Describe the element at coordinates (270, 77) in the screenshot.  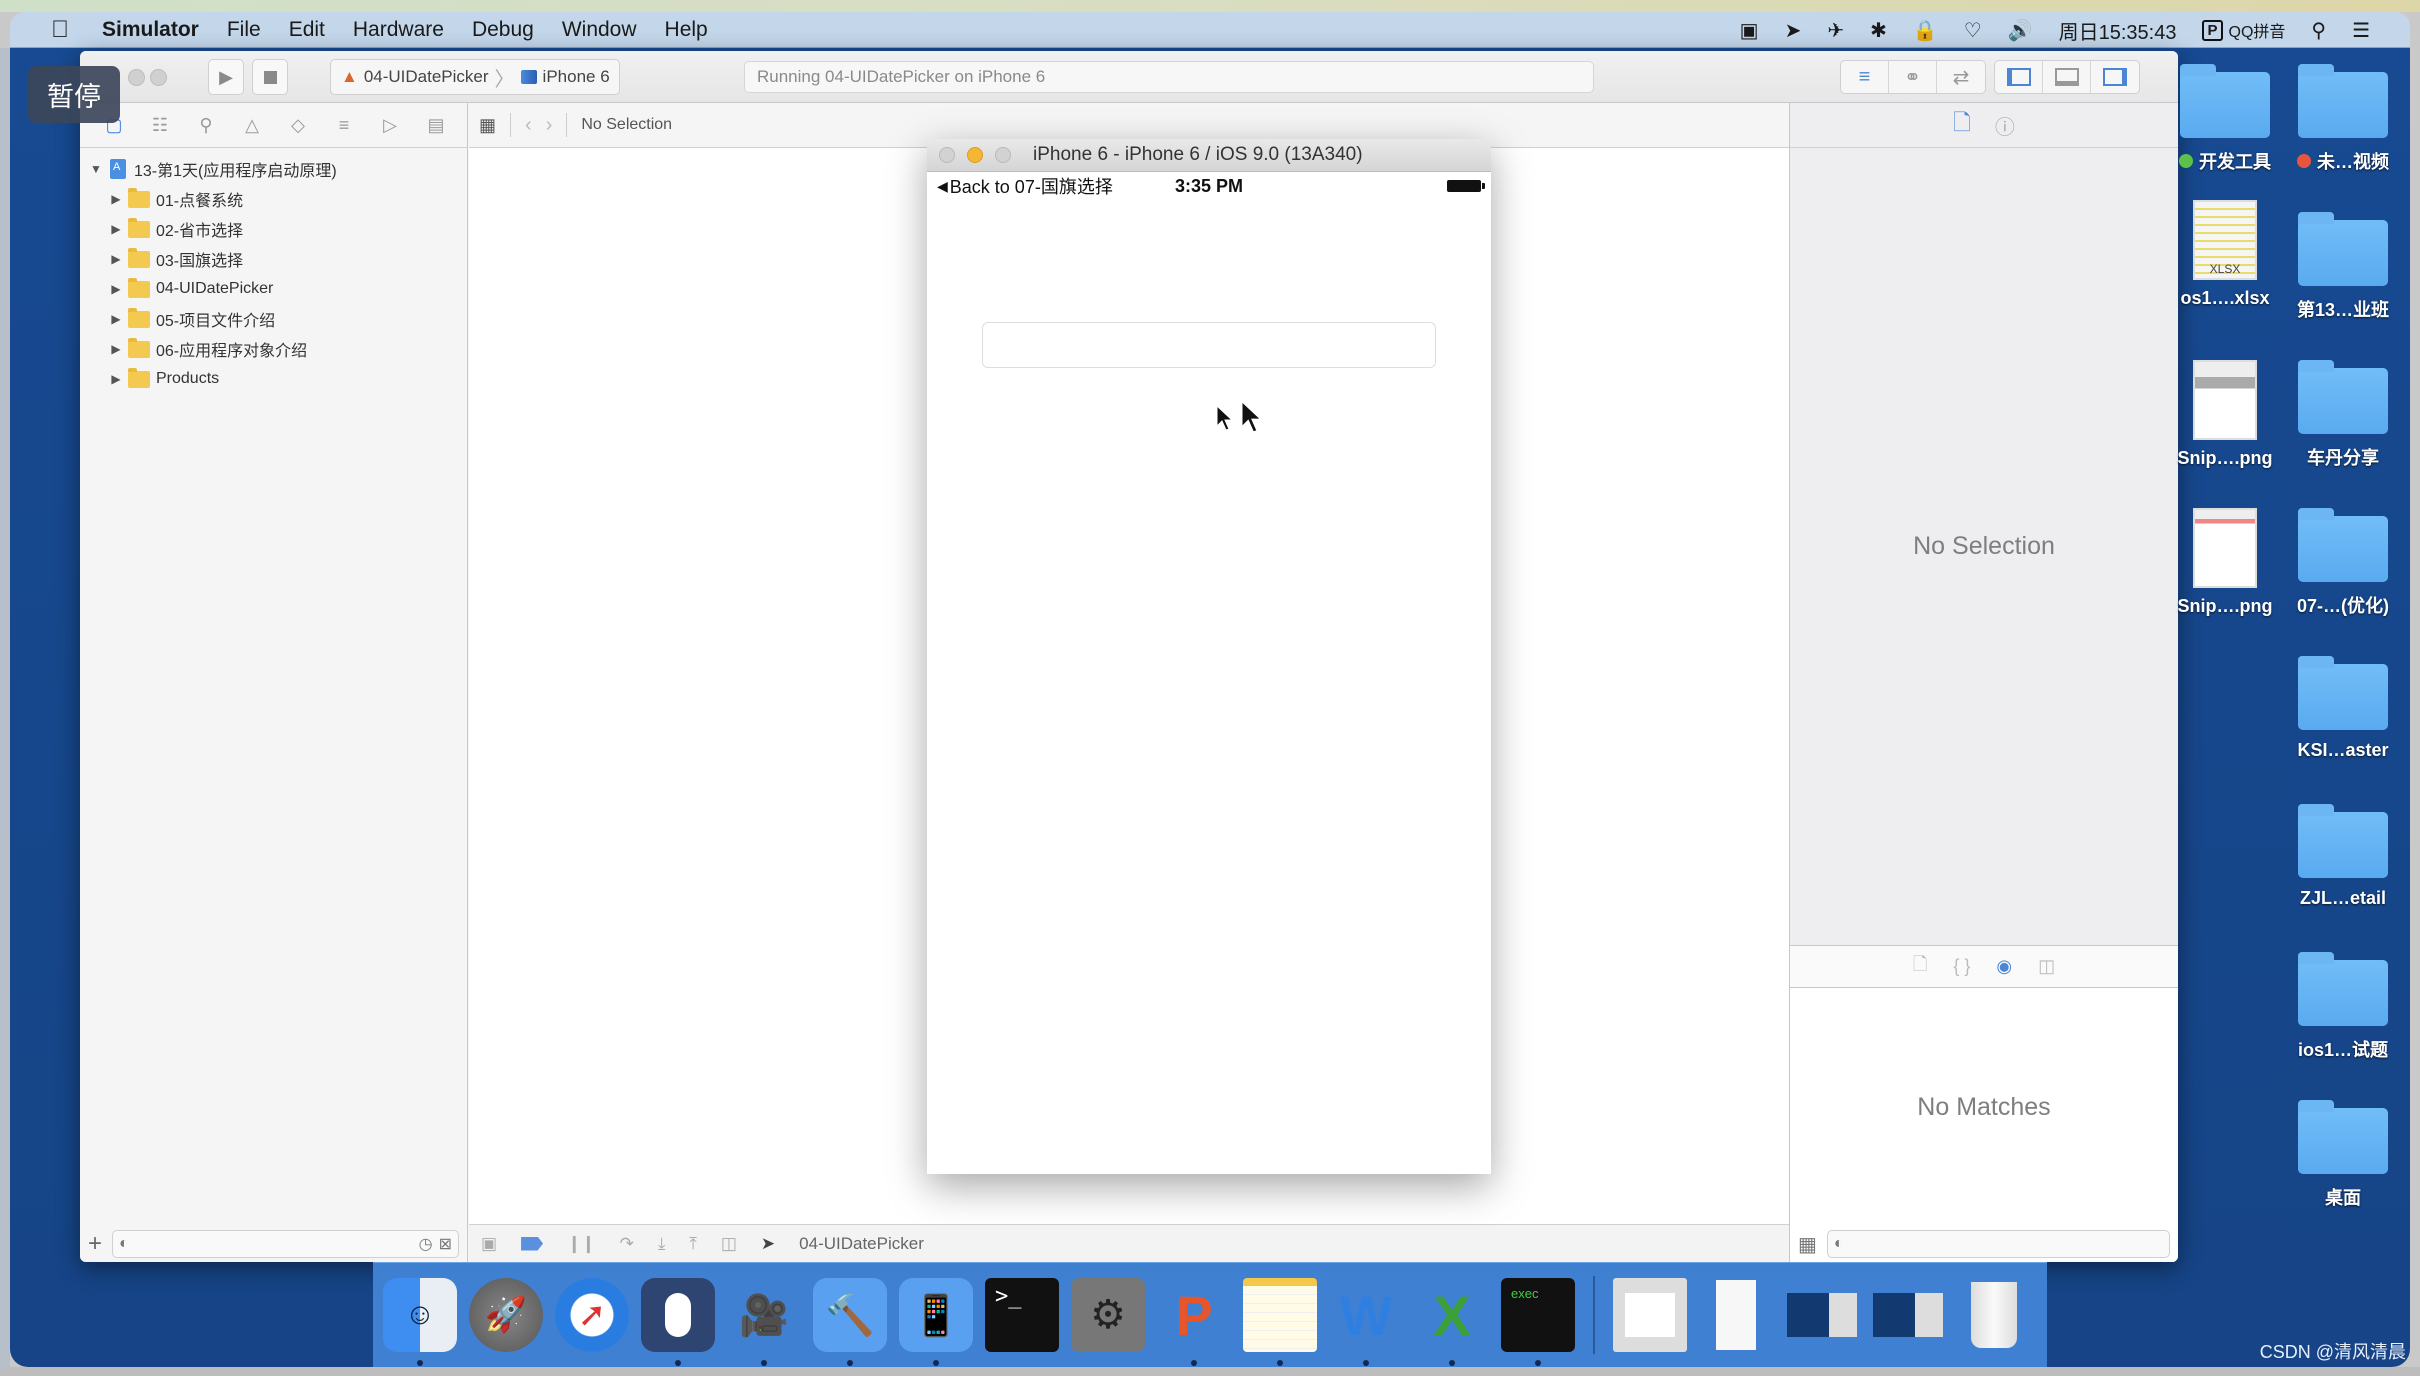
I see `stop-button` at that location.